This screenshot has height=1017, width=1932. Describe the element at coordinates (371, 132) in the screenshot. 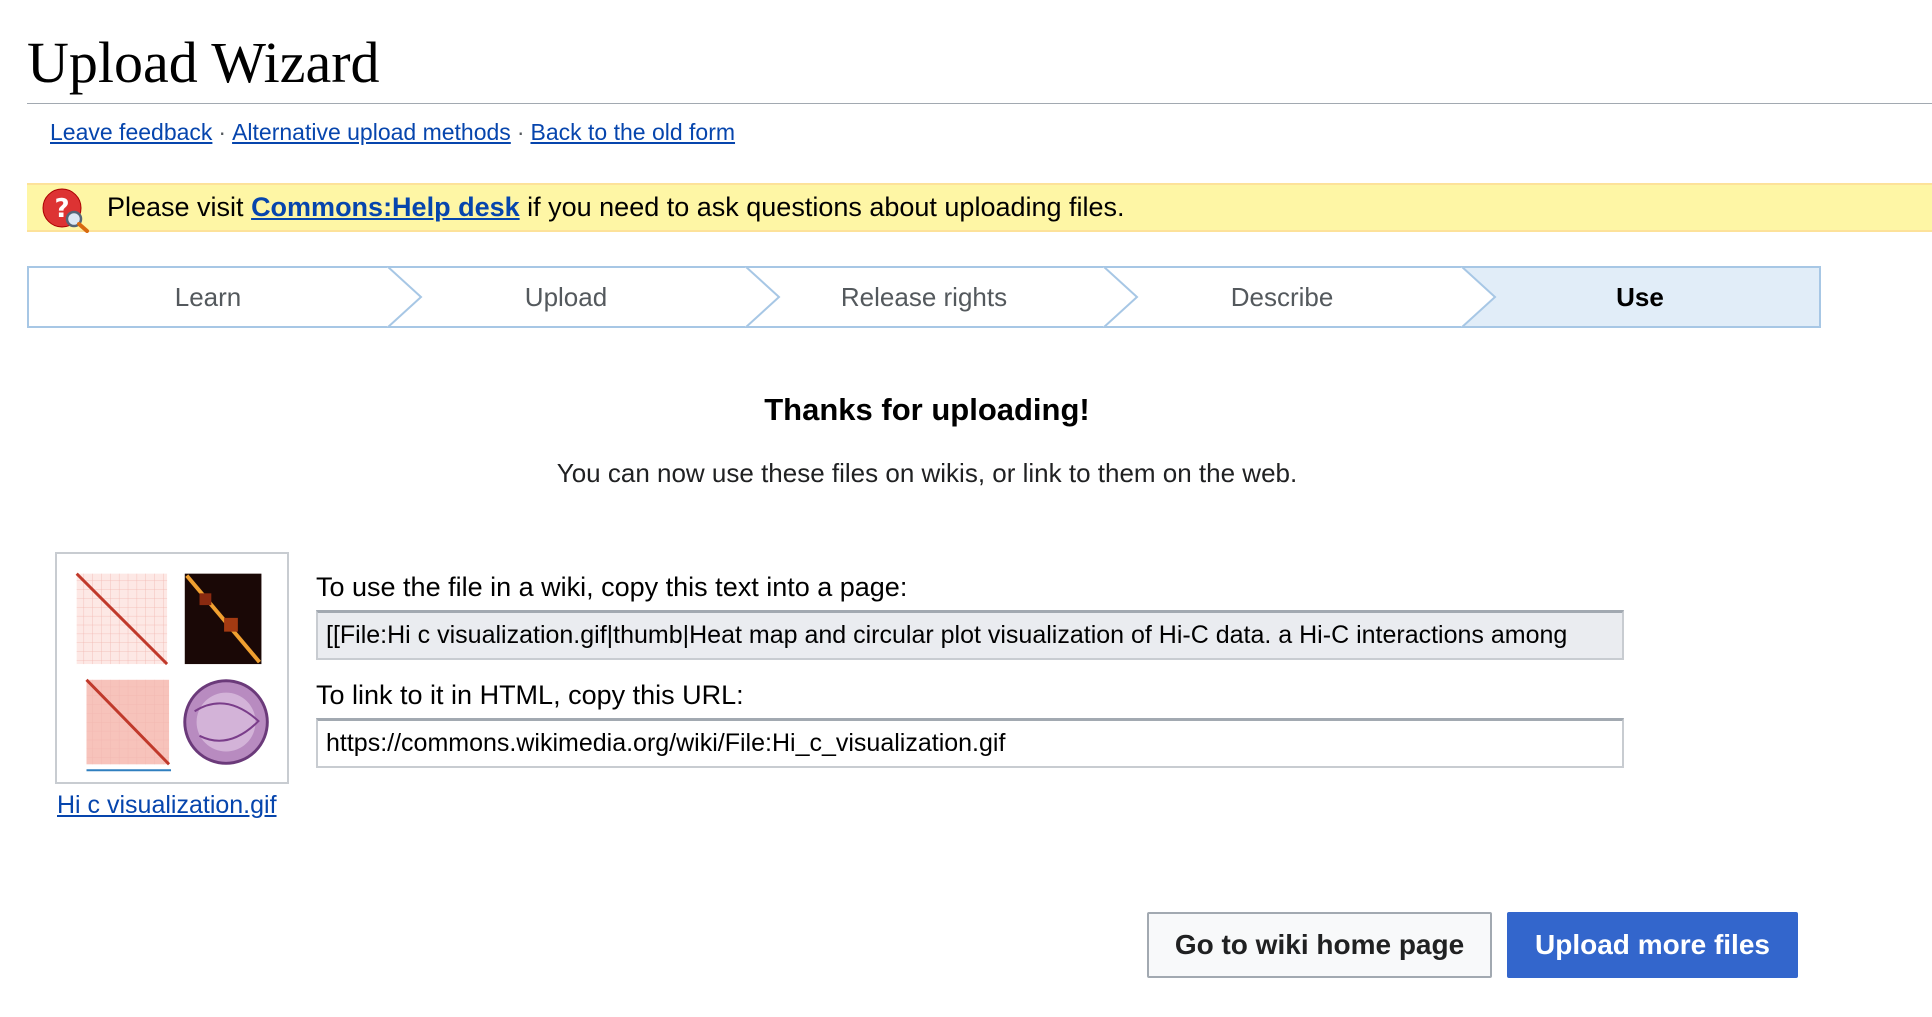

I see `alternative-upload-methods-link: Alternative upload methods` at that location.